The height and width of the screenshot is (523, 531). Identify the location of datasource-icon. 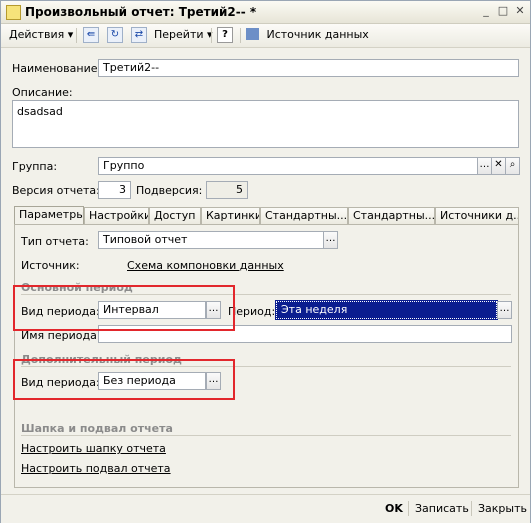
(252, 34).